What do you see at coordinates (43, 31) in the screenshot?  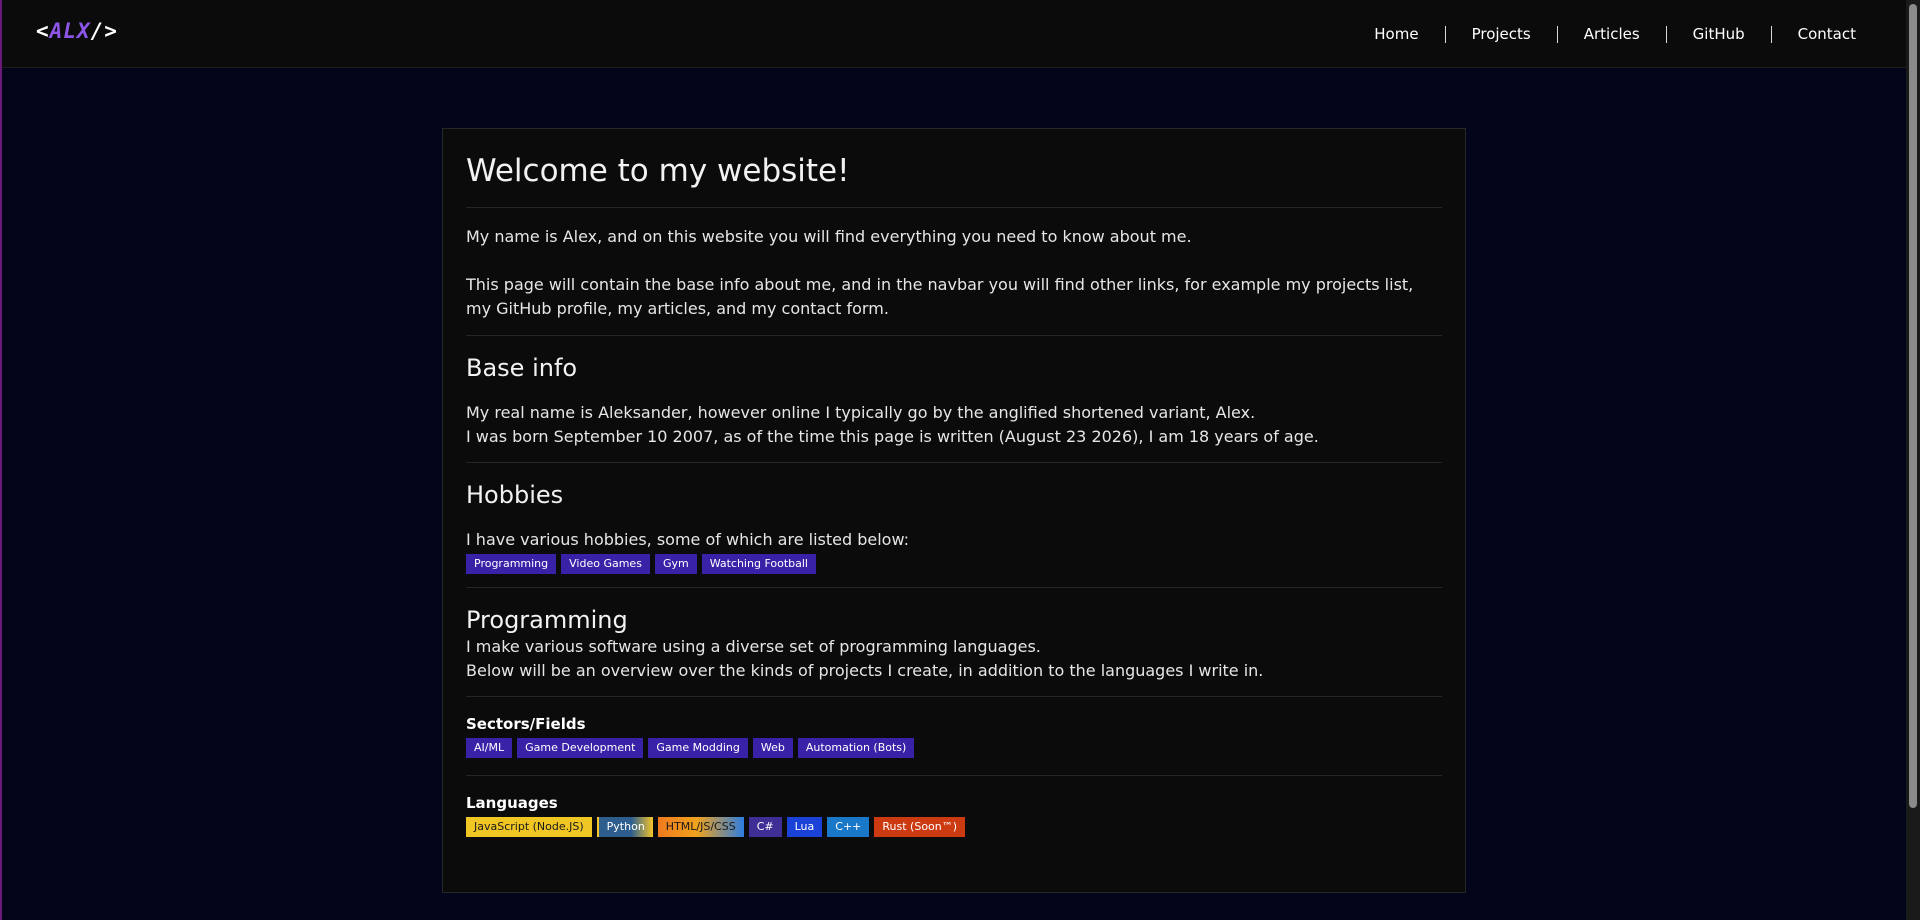 I see `logo-open: <` at bounding box center [43, 31].